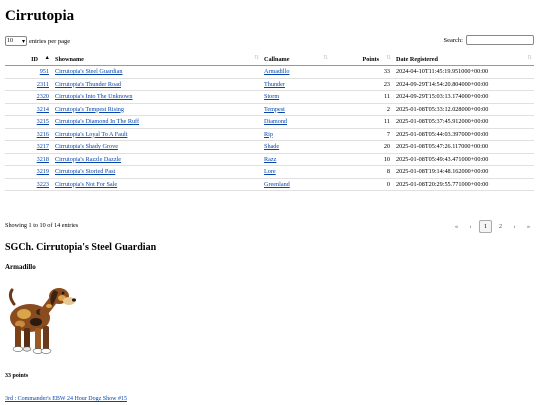 Image resolution: width=540 pixels, height=405 pixels. Describe the element at coordinates (43, 109) in the screenshot. I see `id-link: 3214` at that location.